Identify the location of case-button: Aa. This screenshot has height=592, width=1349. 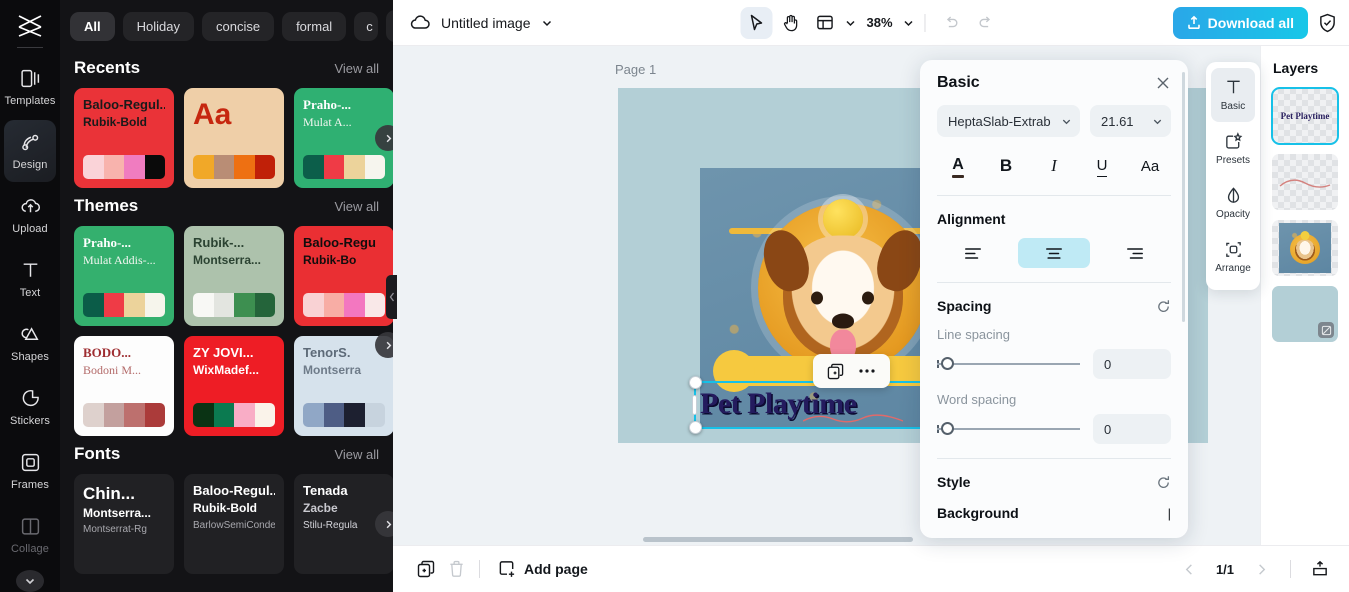
(1150, 166).